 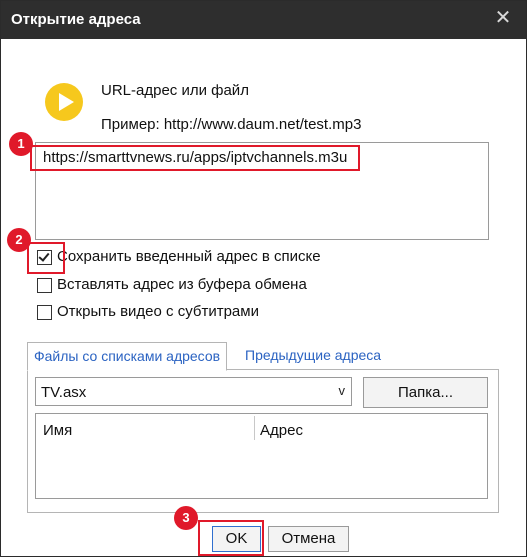 I want to click on dialog-title: Открытие адреса, so click(x=76, y=19).